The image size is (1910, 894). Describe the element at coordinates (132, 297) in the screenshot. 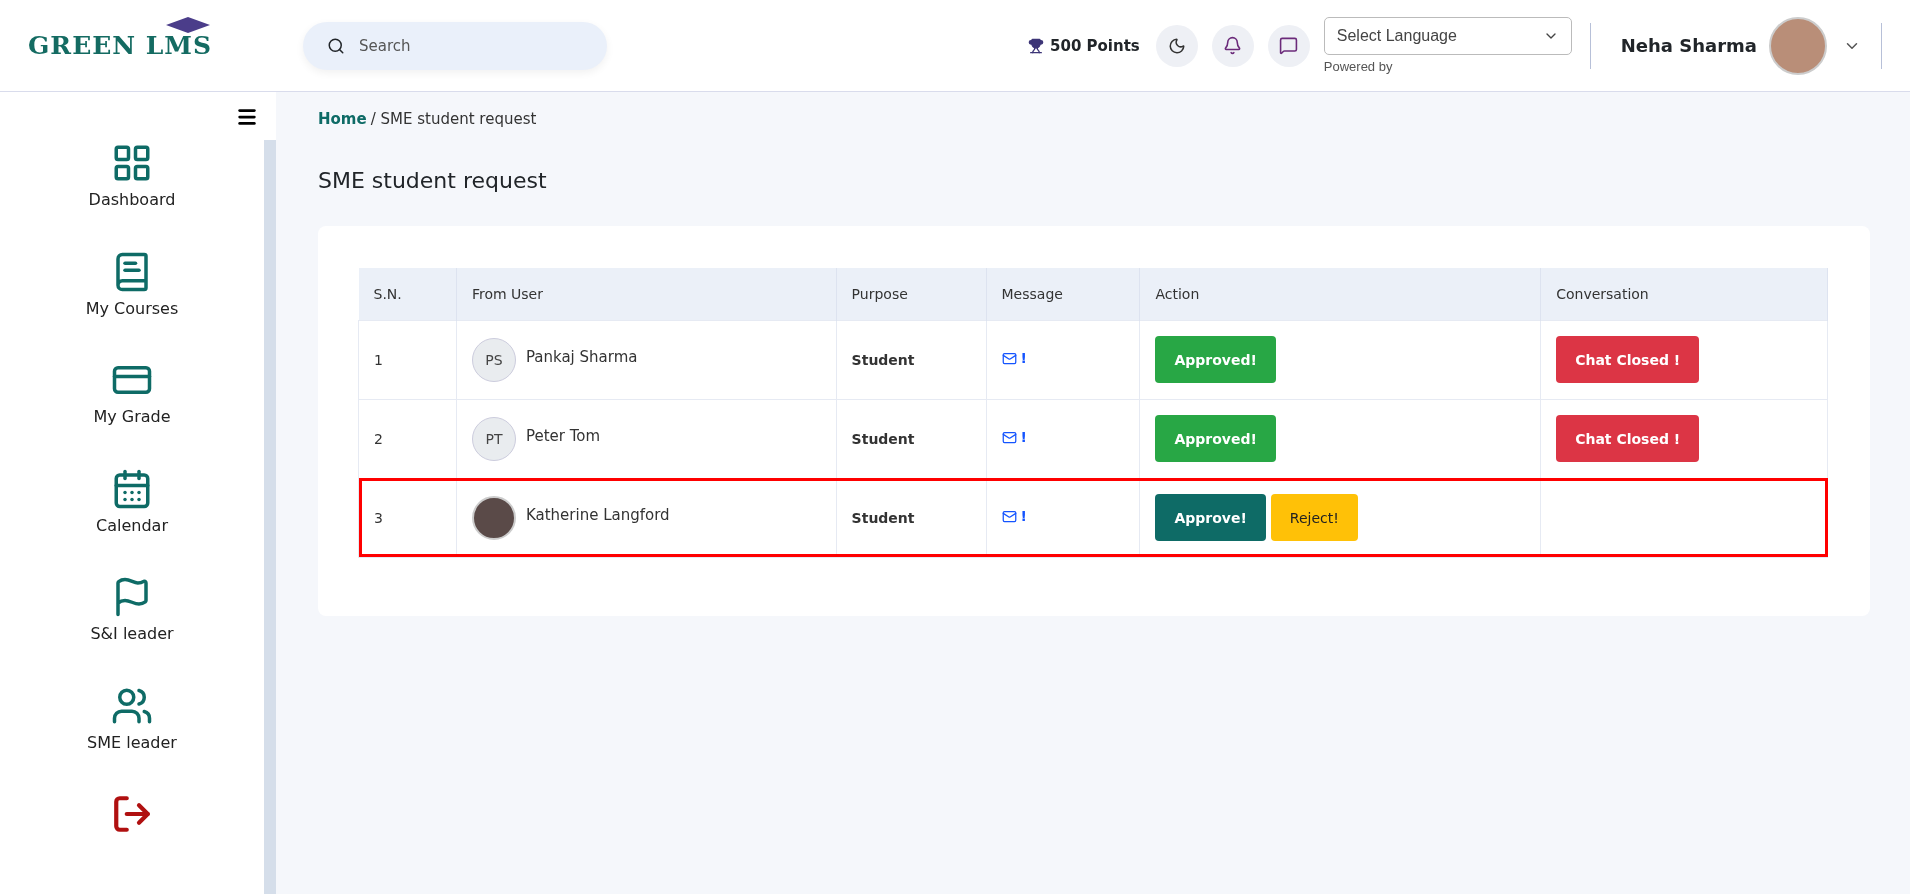

I see `sidebar-item: My Courses` at that location.